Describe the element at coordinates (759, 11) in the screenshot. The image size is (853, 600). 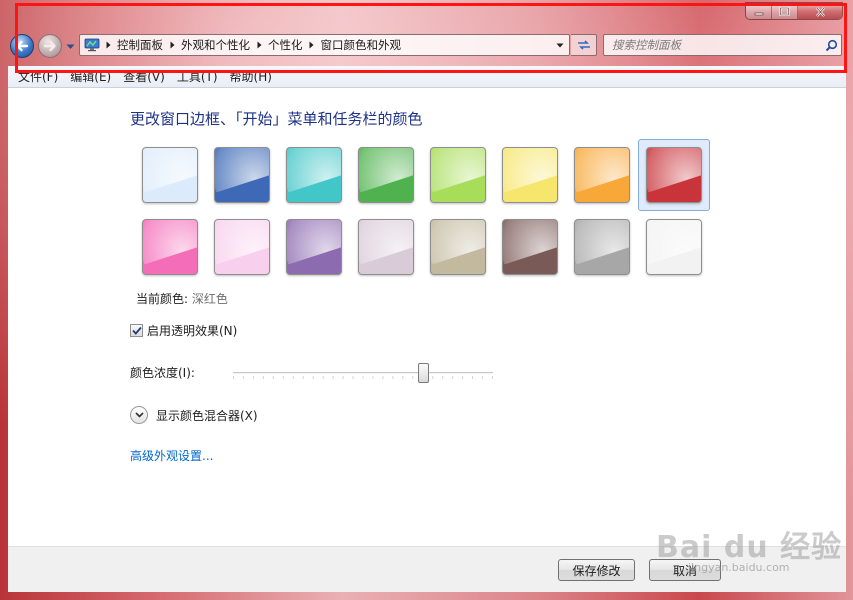
I see `minimize-button` at that location.